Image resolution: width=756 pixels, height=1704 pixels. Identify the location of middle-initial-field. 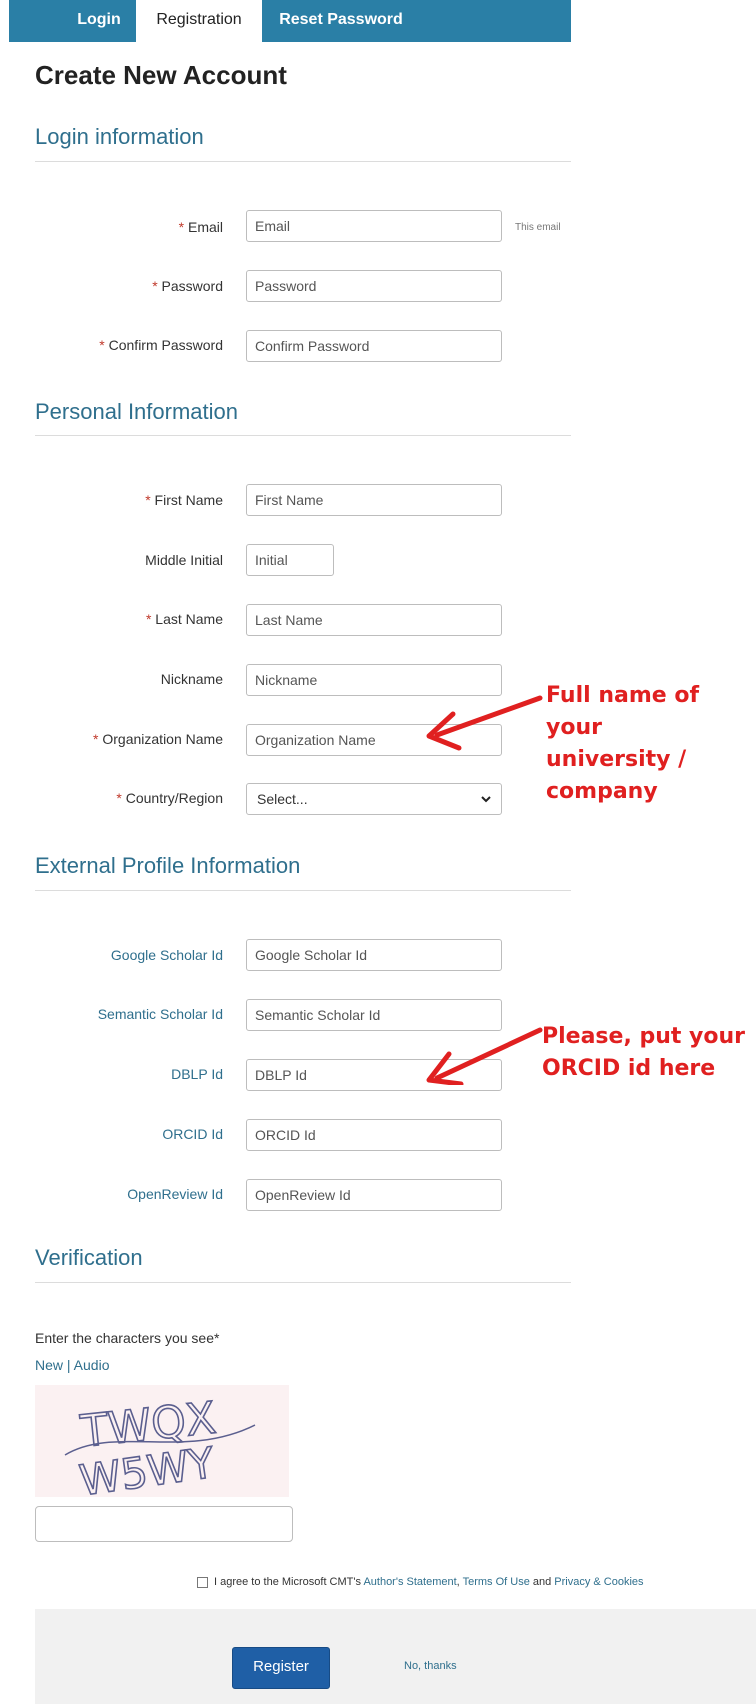
(290, 560).